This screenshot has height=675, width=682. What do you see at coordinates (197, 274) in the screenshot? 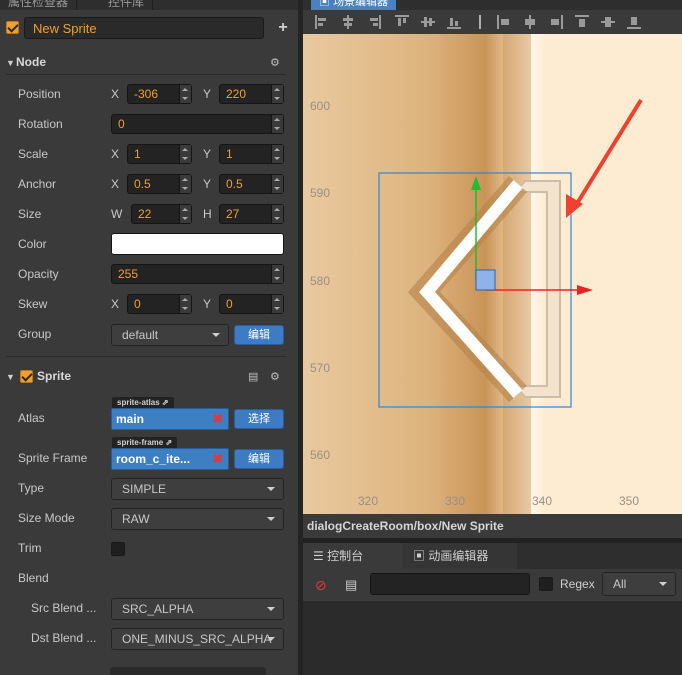
I see `opacity-input: 255` at bounding box center [197, 274].